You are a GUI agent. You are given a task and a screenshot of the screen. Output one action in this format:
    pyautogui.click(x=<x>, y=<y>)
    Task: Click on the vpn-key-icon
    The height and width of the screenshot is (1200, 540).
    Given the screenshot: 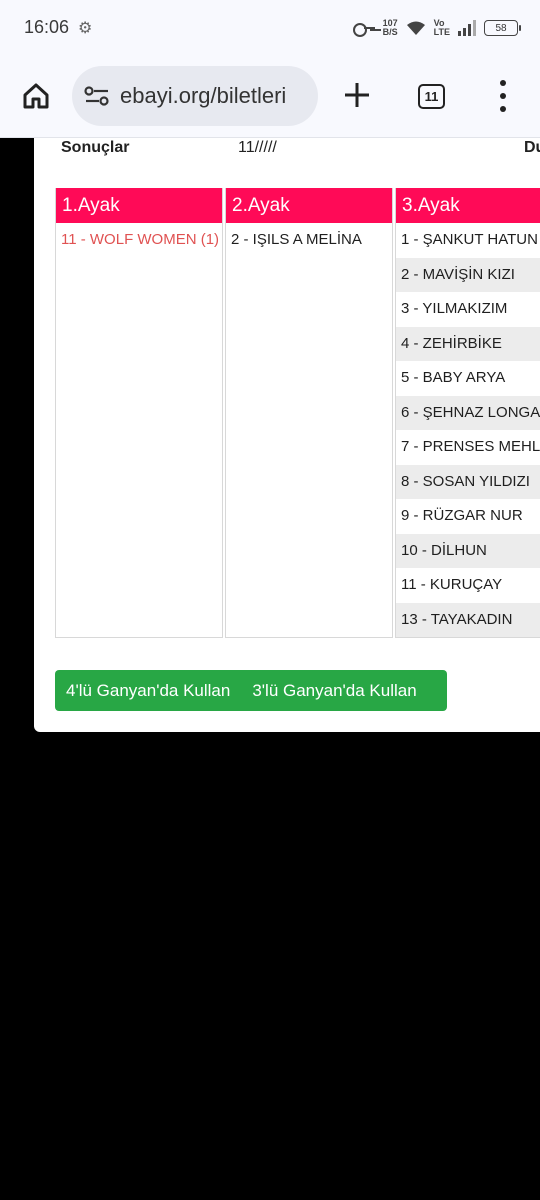 What is the action you would take?
    pyautogui.click(x=363, y=29)
    